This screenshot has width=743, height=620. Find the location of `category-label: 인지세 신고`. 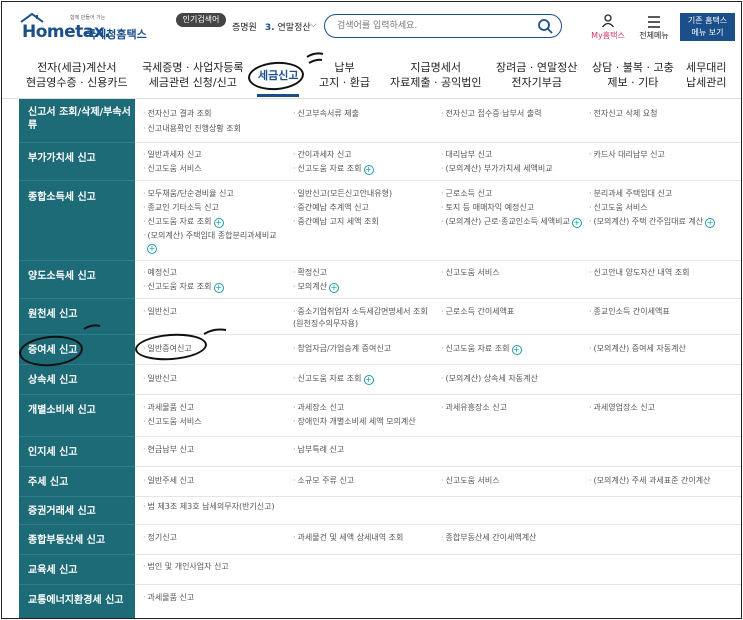

category-label: 인지세 신고 is located at coordinates (77, 452).